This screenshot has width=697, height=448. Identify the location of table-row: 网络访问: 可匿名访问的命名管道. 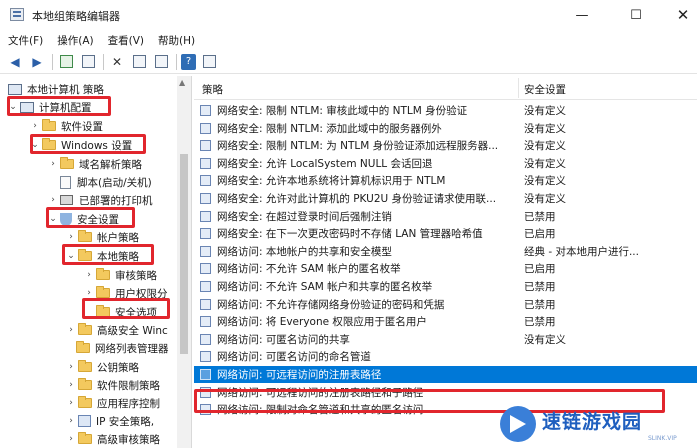
(445, 356).